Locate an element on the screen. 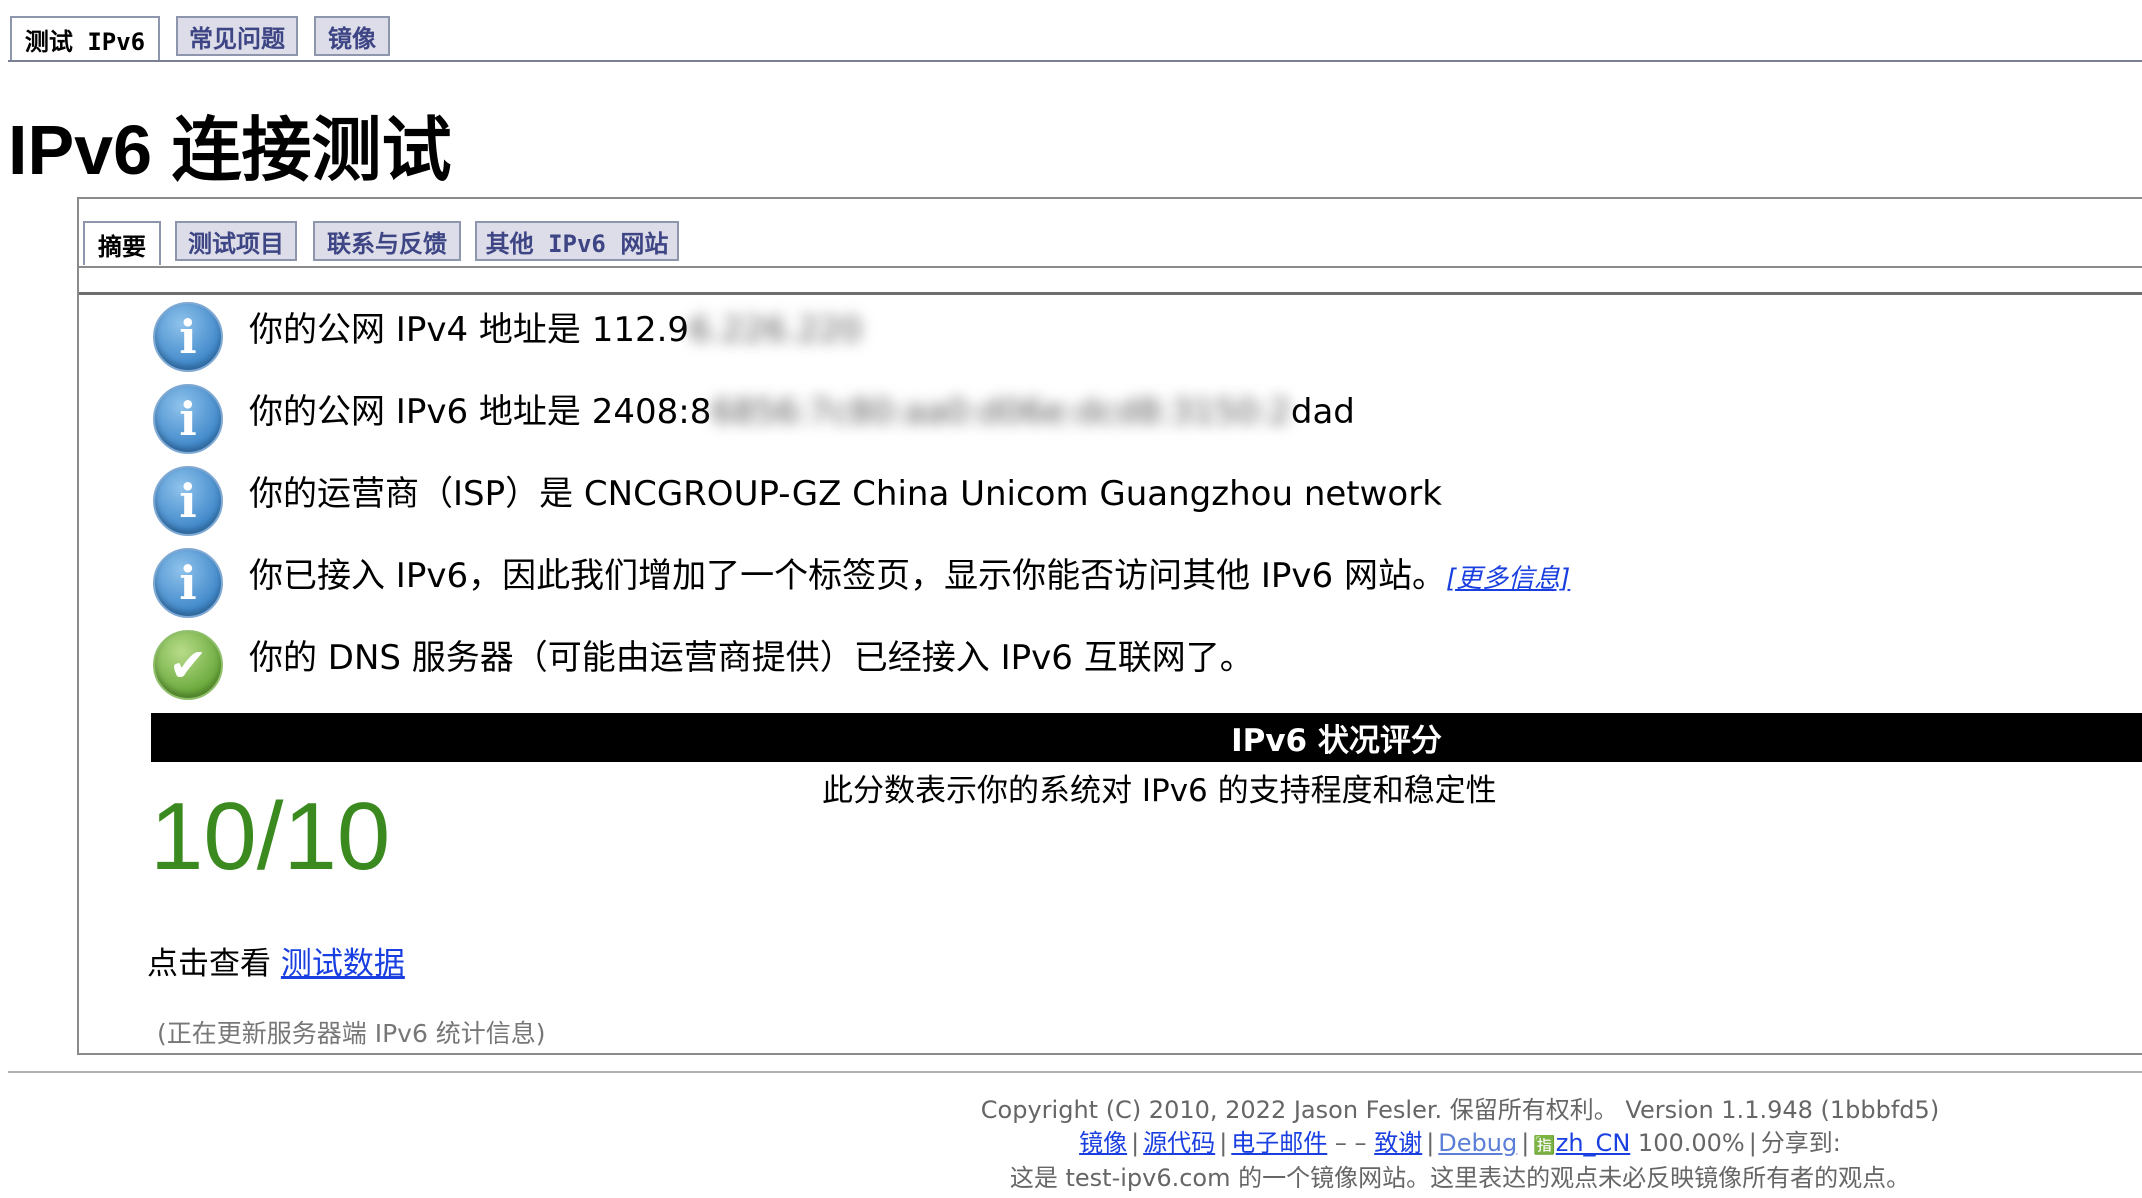 The width and height of the screenshot is (2142, 1198). ipv6-label: 你的公网 IPv6 地址是 2408:8 is located at coordinates (480, 412).